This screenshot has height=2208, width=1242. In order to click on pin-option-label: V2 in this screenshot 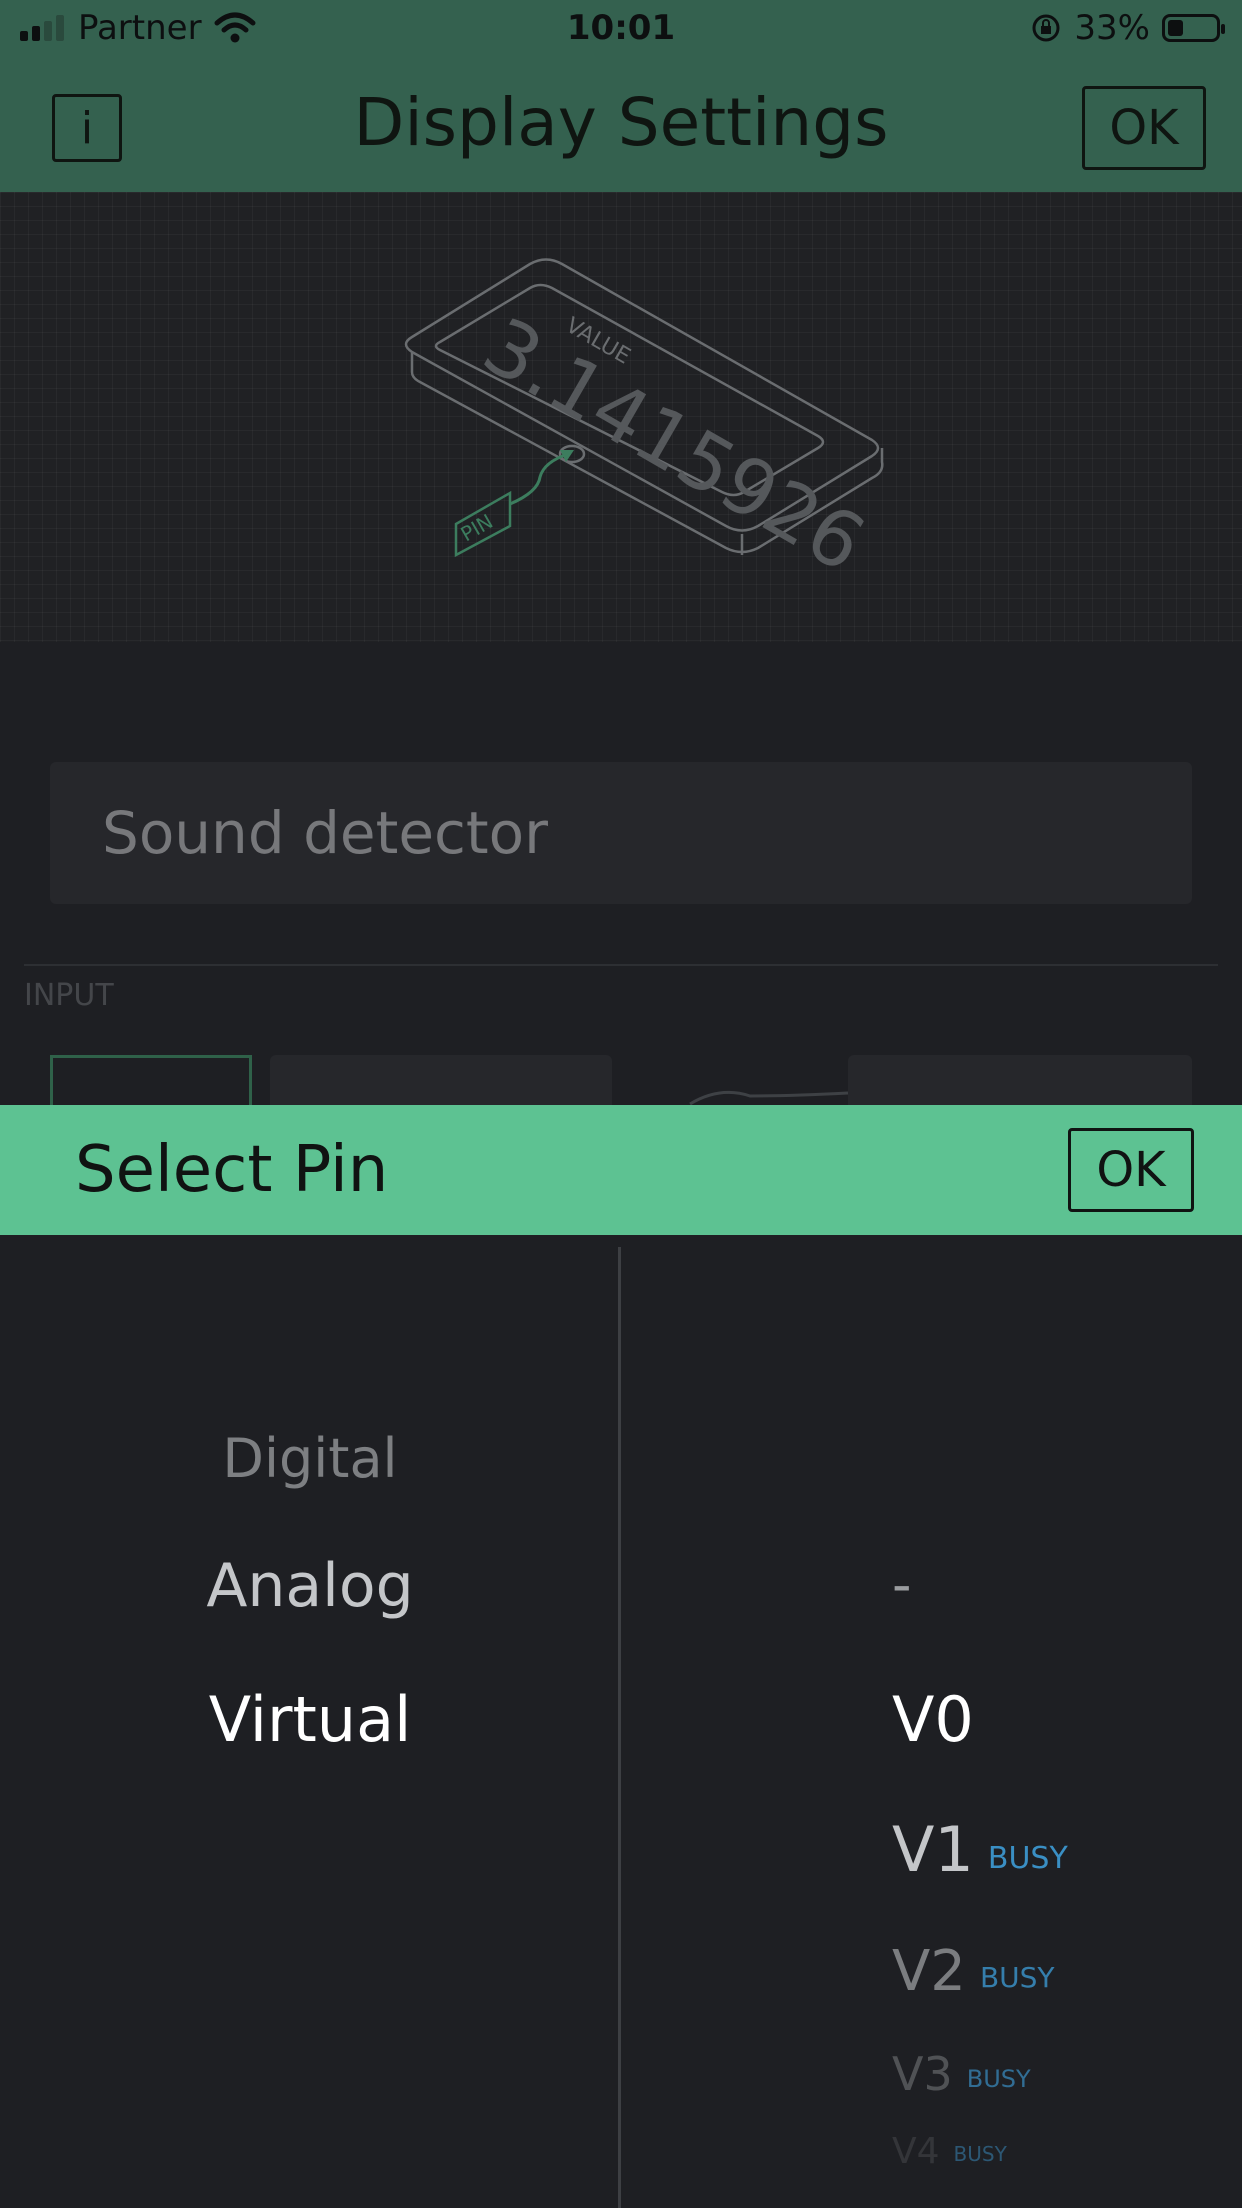, I will do `click(929, 1971)`.